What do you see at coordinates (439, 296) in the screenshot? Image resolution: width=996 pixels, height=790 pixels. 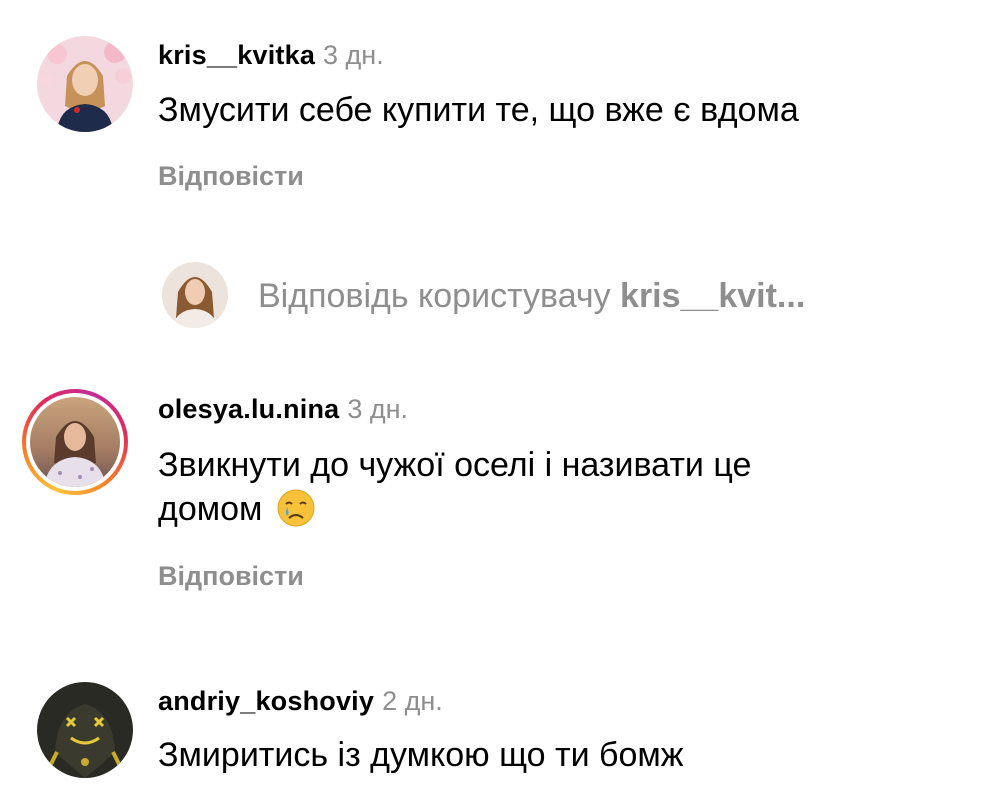 I see `view-replies-prefix: Відповідь користувачу` at bounding box center [439, 296].